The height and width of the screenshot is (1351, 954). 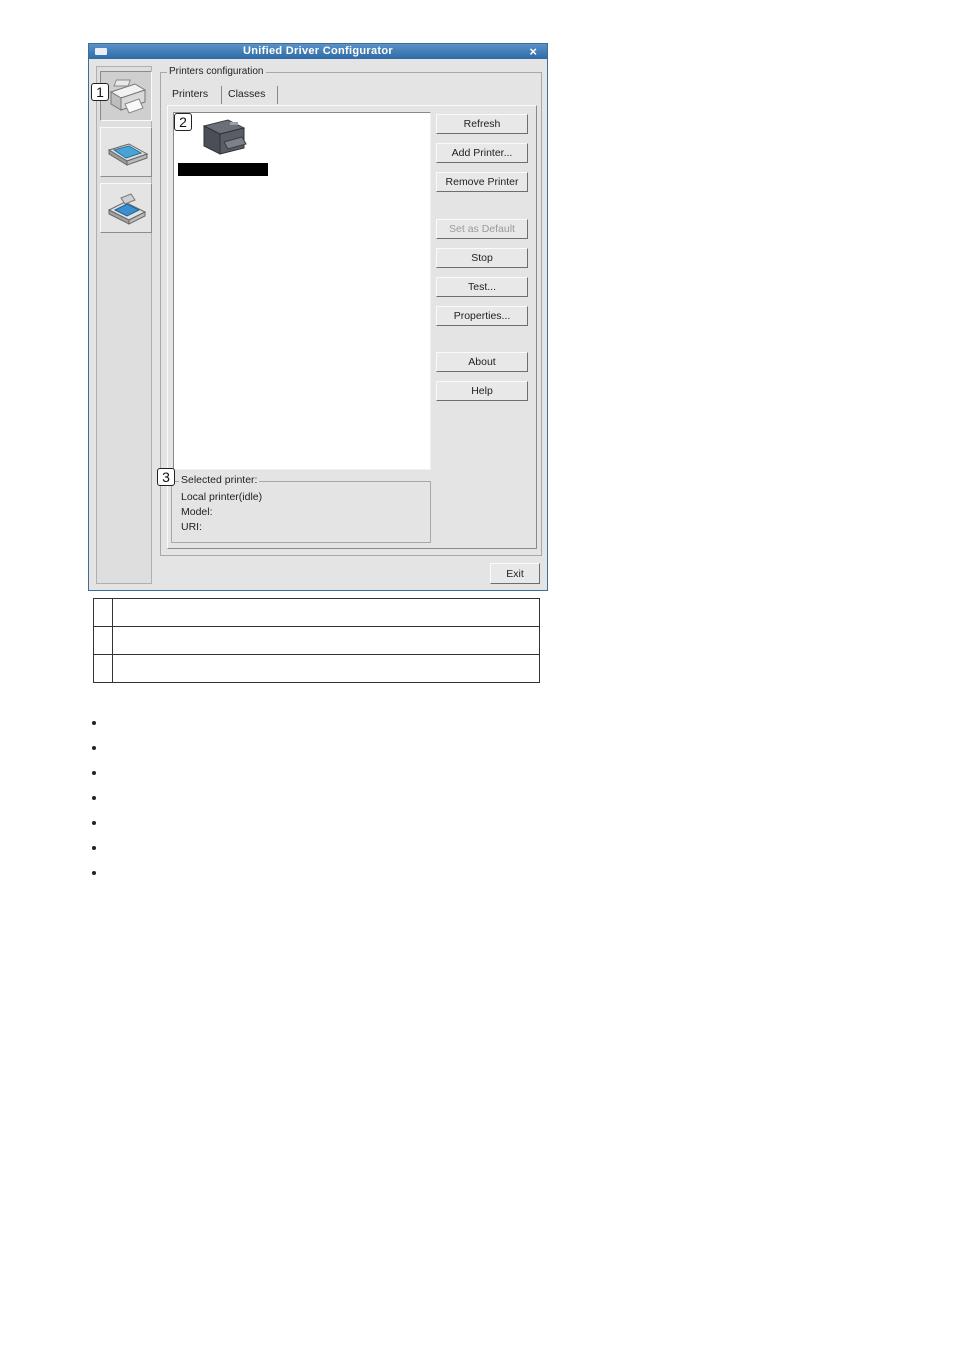 What do you see at coordinates (124, 325) in the screenshot?
I see `config-sidebar` at bounding box center [124, 325].